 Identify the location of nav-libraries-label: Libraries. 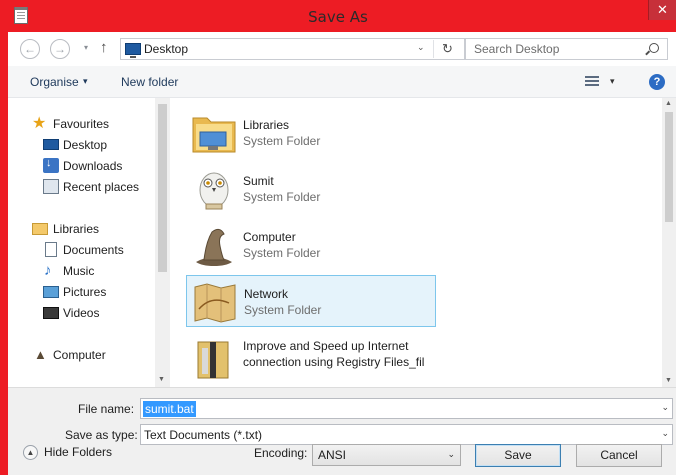
(76, 229).